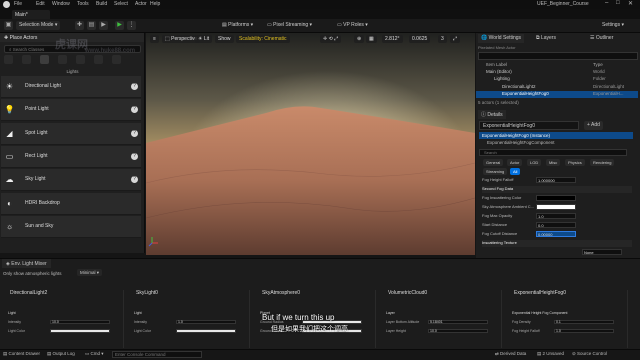  What do you see at coordinates (204, 39) in the screenshot?
I see `lit-button: ☀ Lit` at bounding box center [204, 39].